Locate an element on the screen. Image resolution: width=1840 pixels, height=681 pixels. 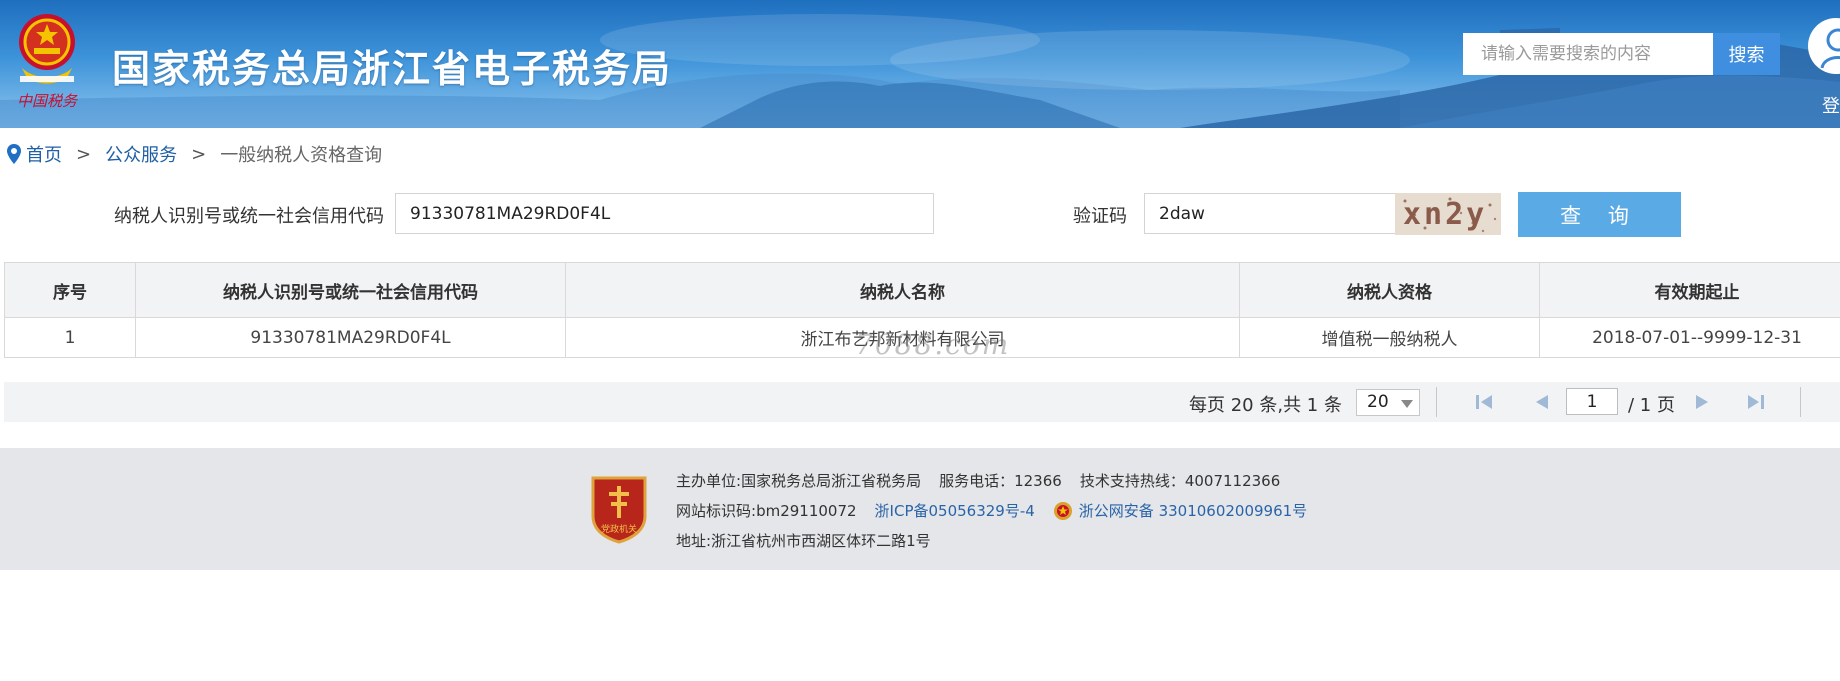
cell-validity-period: 2018-07-01--9999-12-31 is located at coordinates (1689, 337).